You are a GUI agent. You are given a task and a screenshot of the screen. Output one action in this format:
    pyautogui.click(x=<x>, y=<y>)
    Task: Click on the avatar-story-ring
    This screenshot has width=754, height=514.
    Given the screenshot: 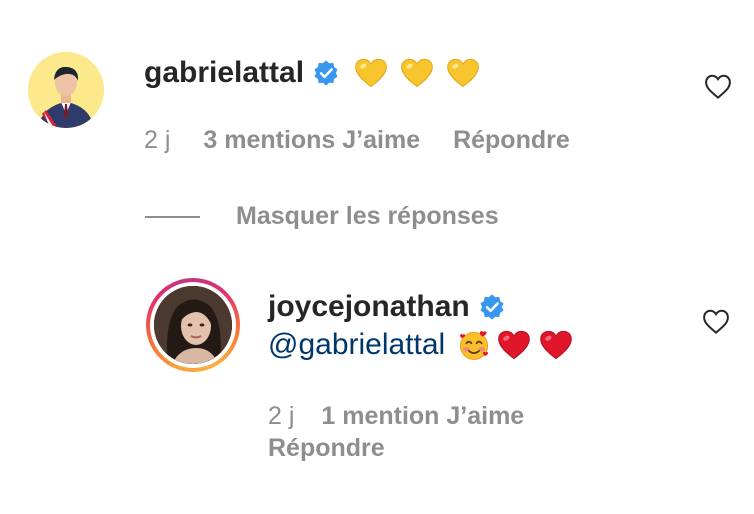 What is the action you would take?
    pyautogui.click(x=193, y=325)
    